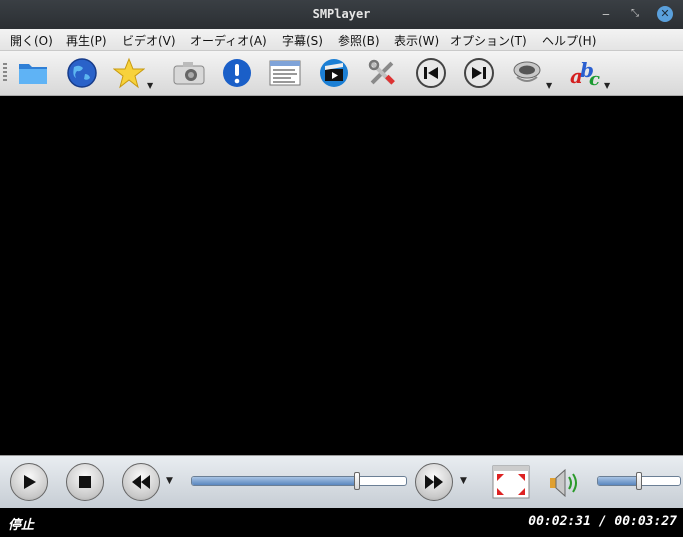 This screenshot has width=683, height=537. I want to click on time-display: 00:02:31 / 00:03:27, so click(602, 521).